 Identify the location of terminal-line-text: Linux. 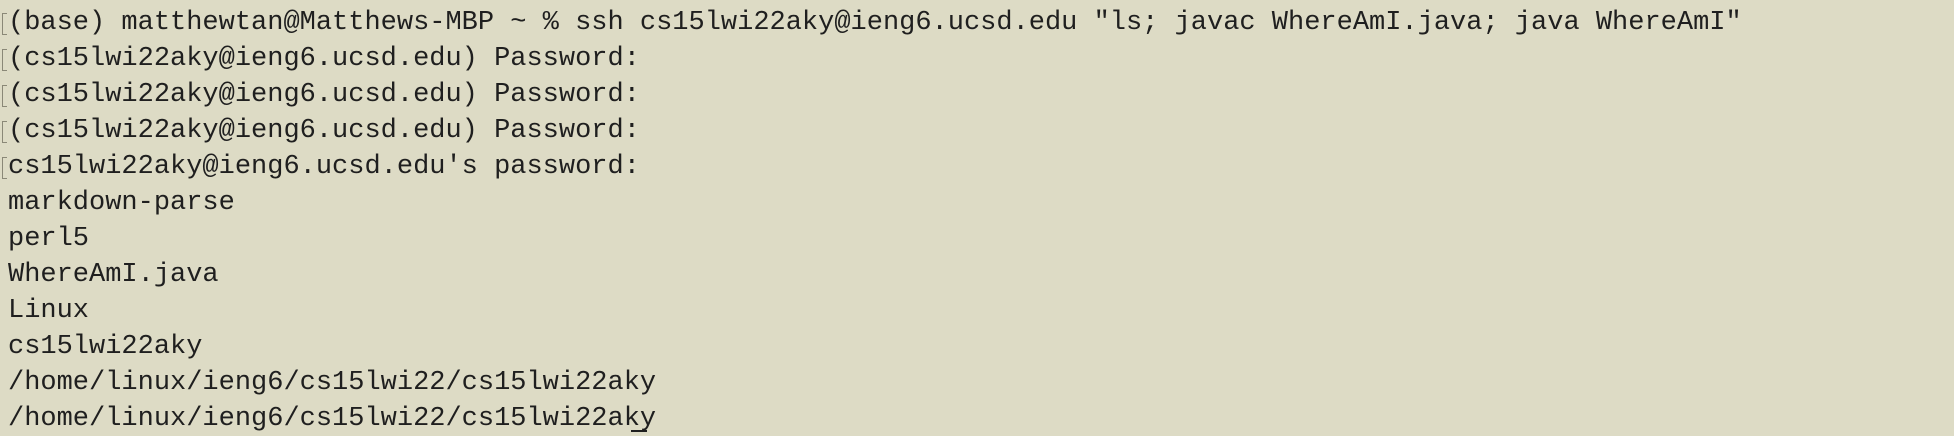
(49, 311).